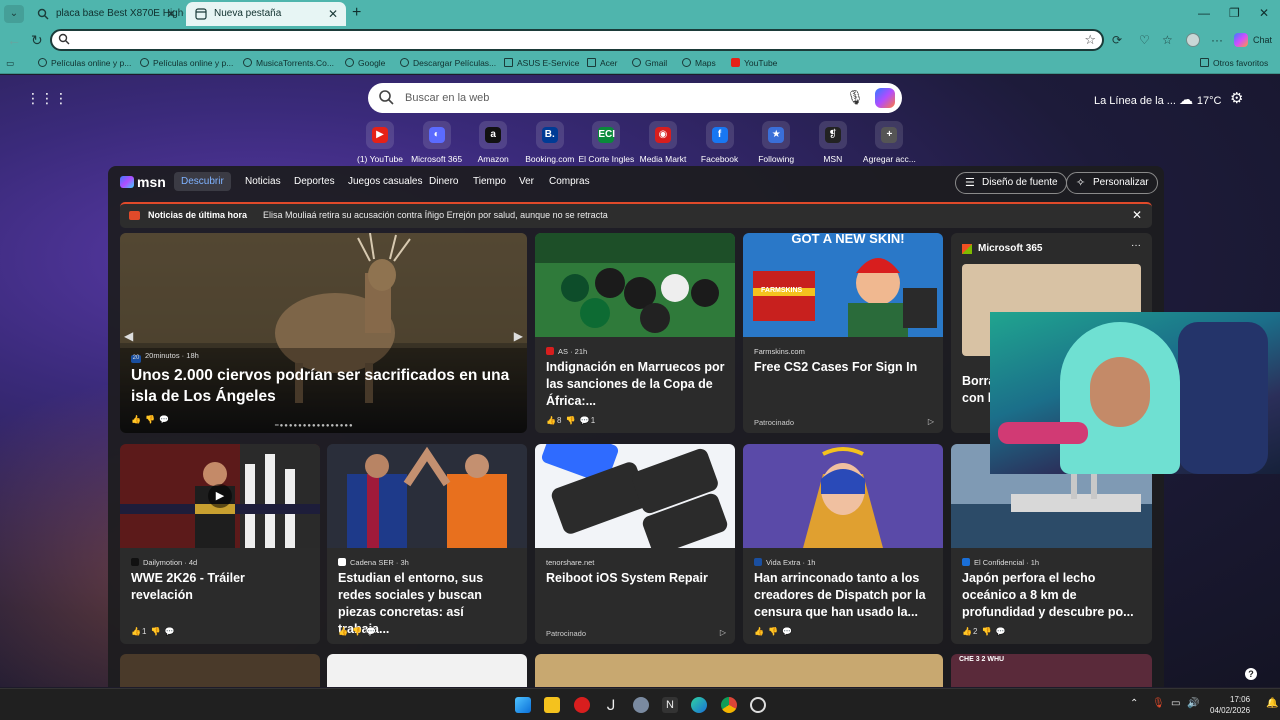  Describe the element at coordinates (1262, 40) in the screenshot. I see `chat-button-label: Chat` at that location.